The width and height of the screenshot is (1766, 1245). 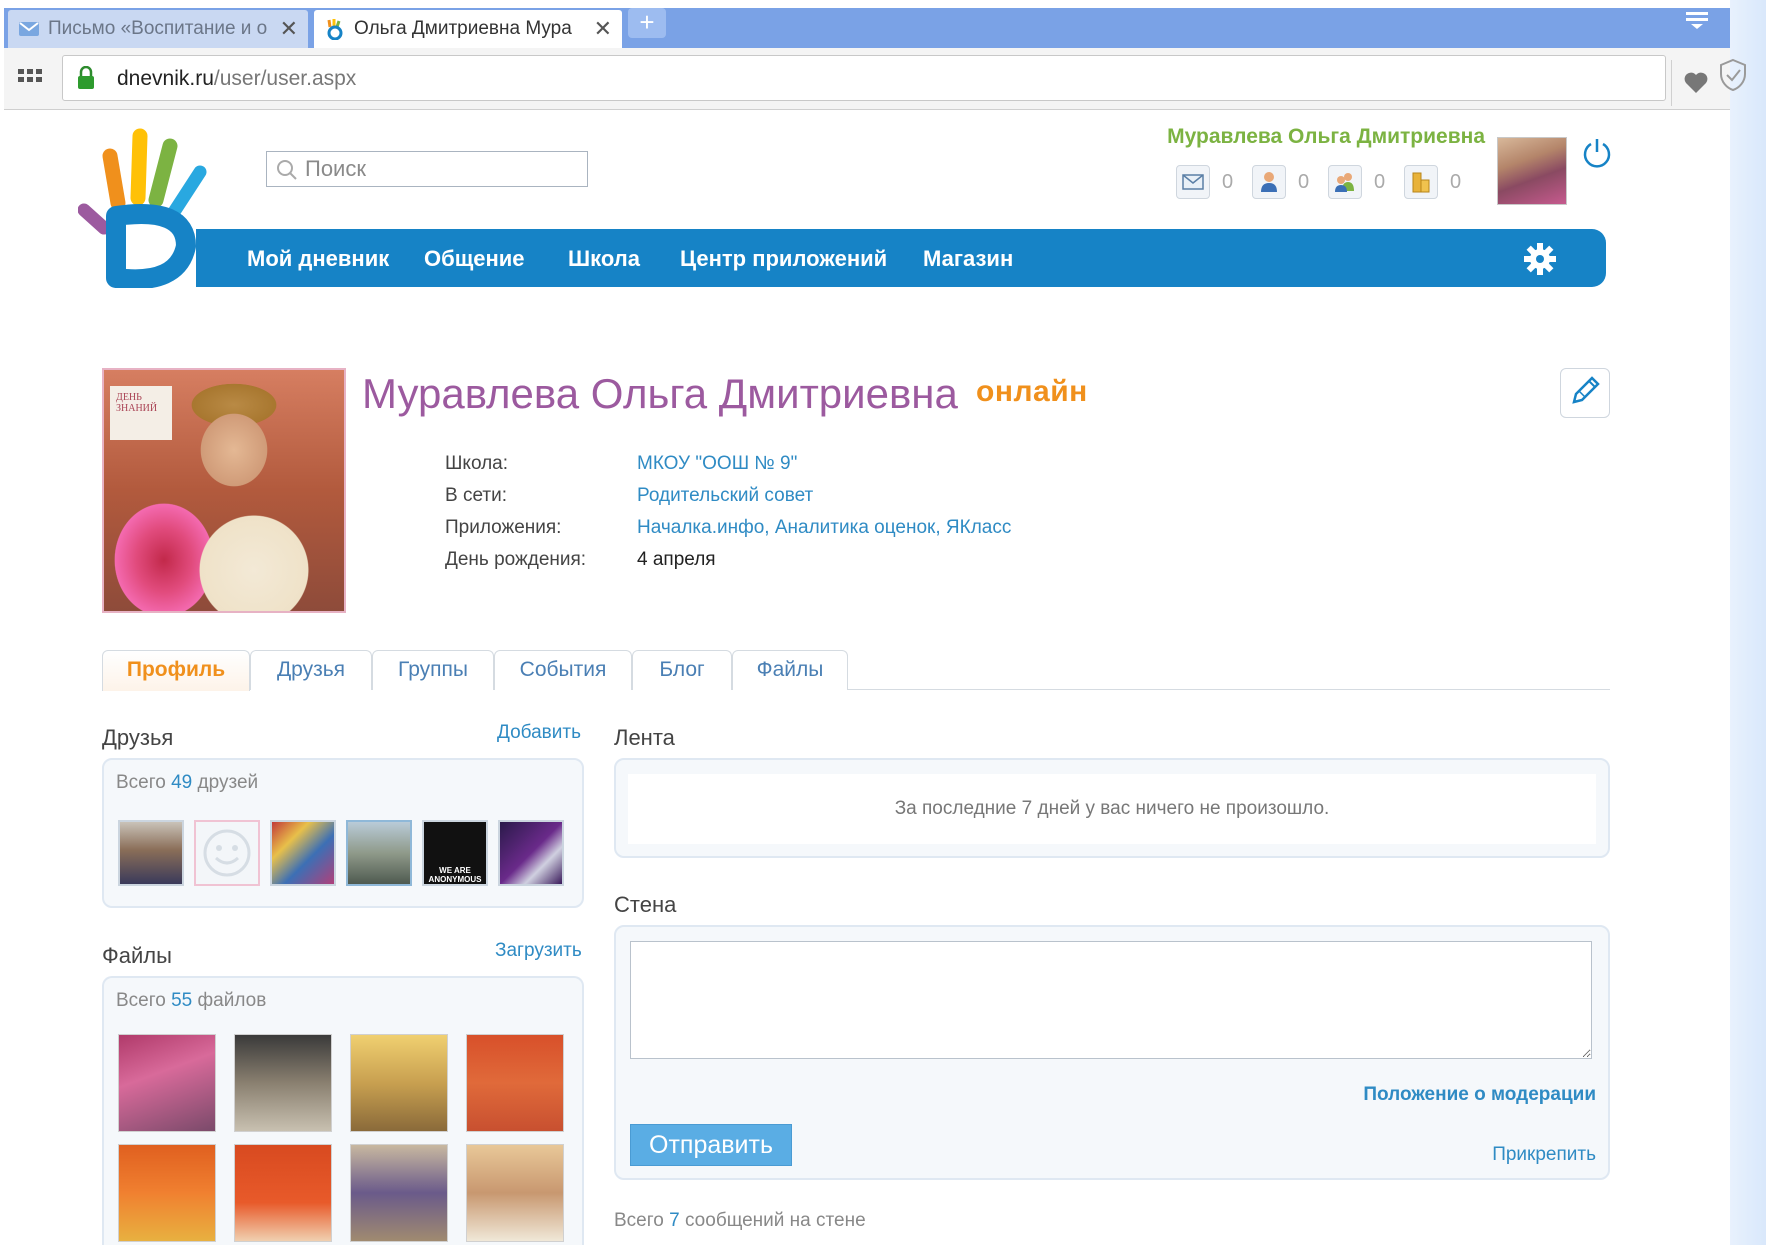 I want to click on send-button: Отправить, so click(x=711, y=1145).